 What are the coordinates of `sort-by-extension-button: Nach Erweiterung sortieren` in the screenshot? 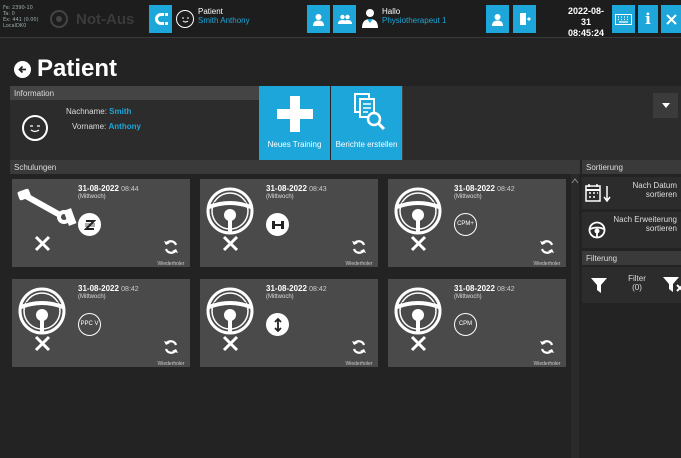 It's located at (631, 230).